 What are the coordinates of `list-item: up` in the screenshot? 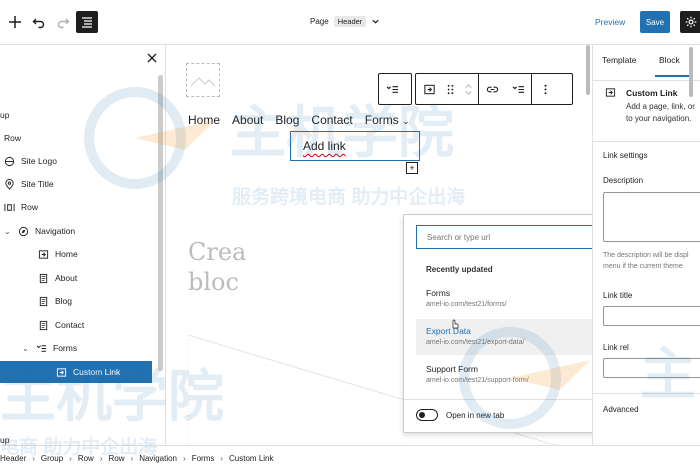 It's located at (4, 115).